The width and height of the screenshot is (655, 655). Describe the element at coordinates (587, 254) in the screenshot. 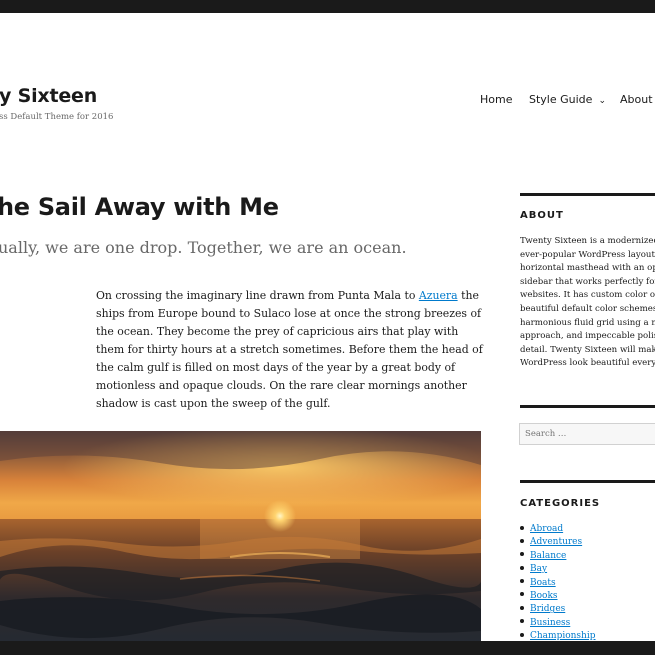

I see `about-line: ever-popular WordPress layout —` at that location.